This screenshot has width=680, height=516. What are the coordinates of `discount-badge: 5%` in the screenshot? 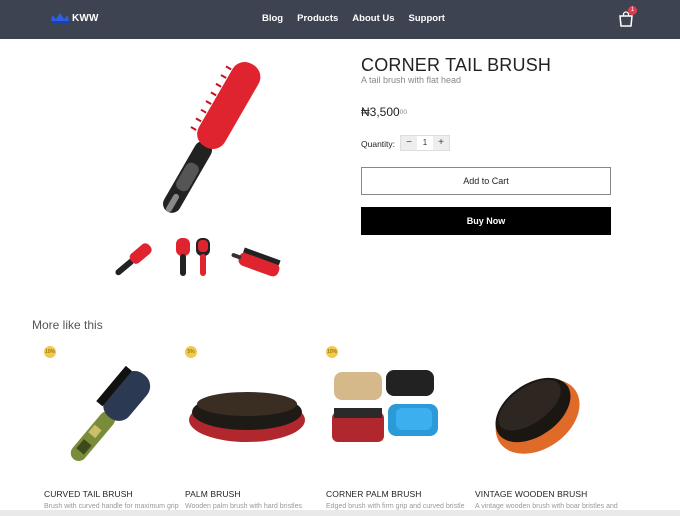 It's located at (191, 352).